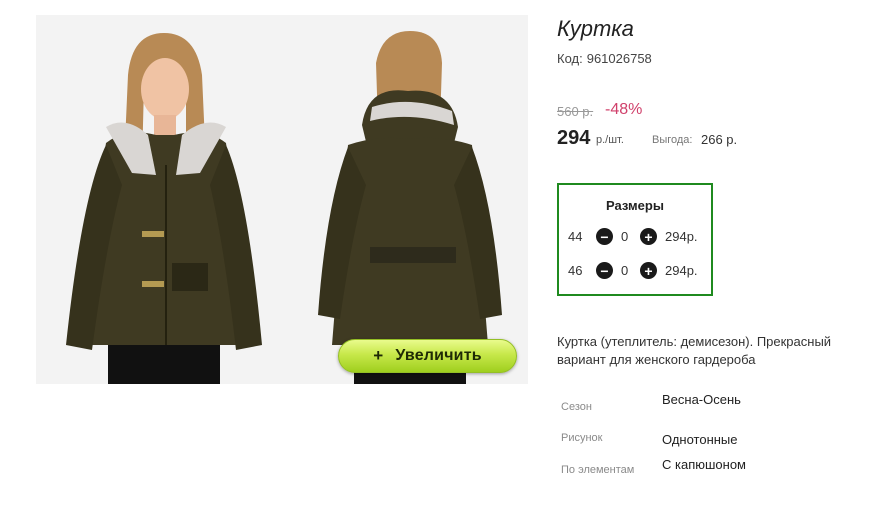 The width and height of the screenshot is (874, 509). What do you see at coordinates (575, 236) in the screenshot?
I see `size-label: 44` at bounding box center [575, 236].